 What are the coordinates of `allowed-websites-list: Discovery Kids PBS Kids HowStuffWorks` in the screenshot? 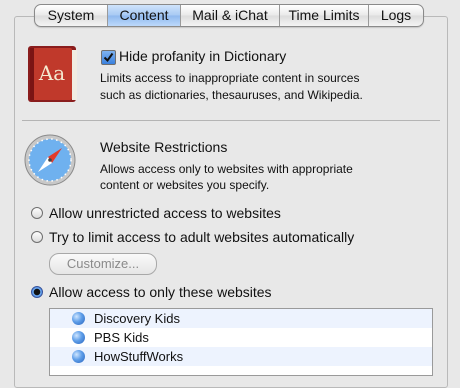 It's located at (241, 342).